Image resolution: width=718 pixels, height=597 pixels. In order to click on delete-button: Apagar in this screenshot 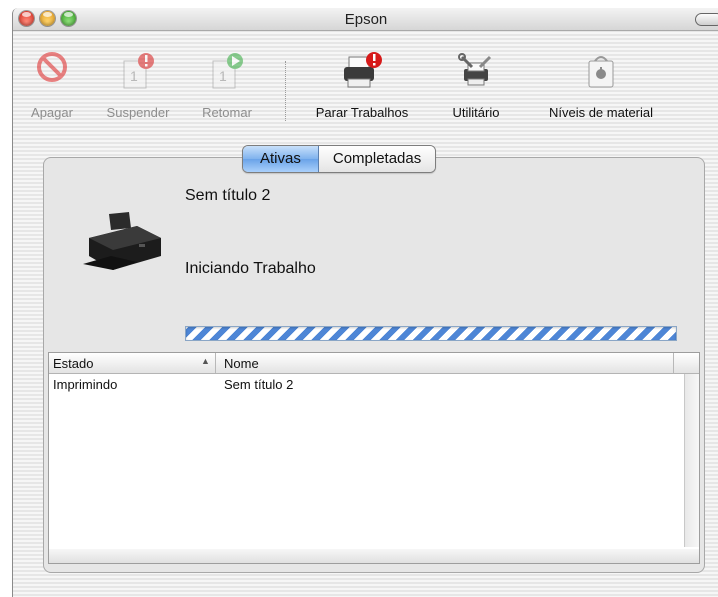, I will do `click(52, 81)`.